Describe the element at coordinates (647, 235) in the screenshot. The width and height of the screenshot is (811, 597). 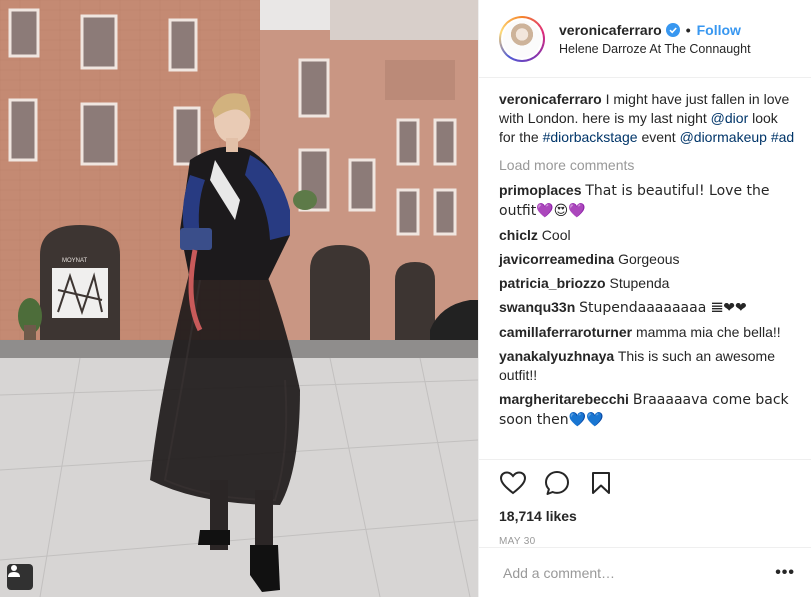
I see `comment-item: chiclz Cool` at that location.